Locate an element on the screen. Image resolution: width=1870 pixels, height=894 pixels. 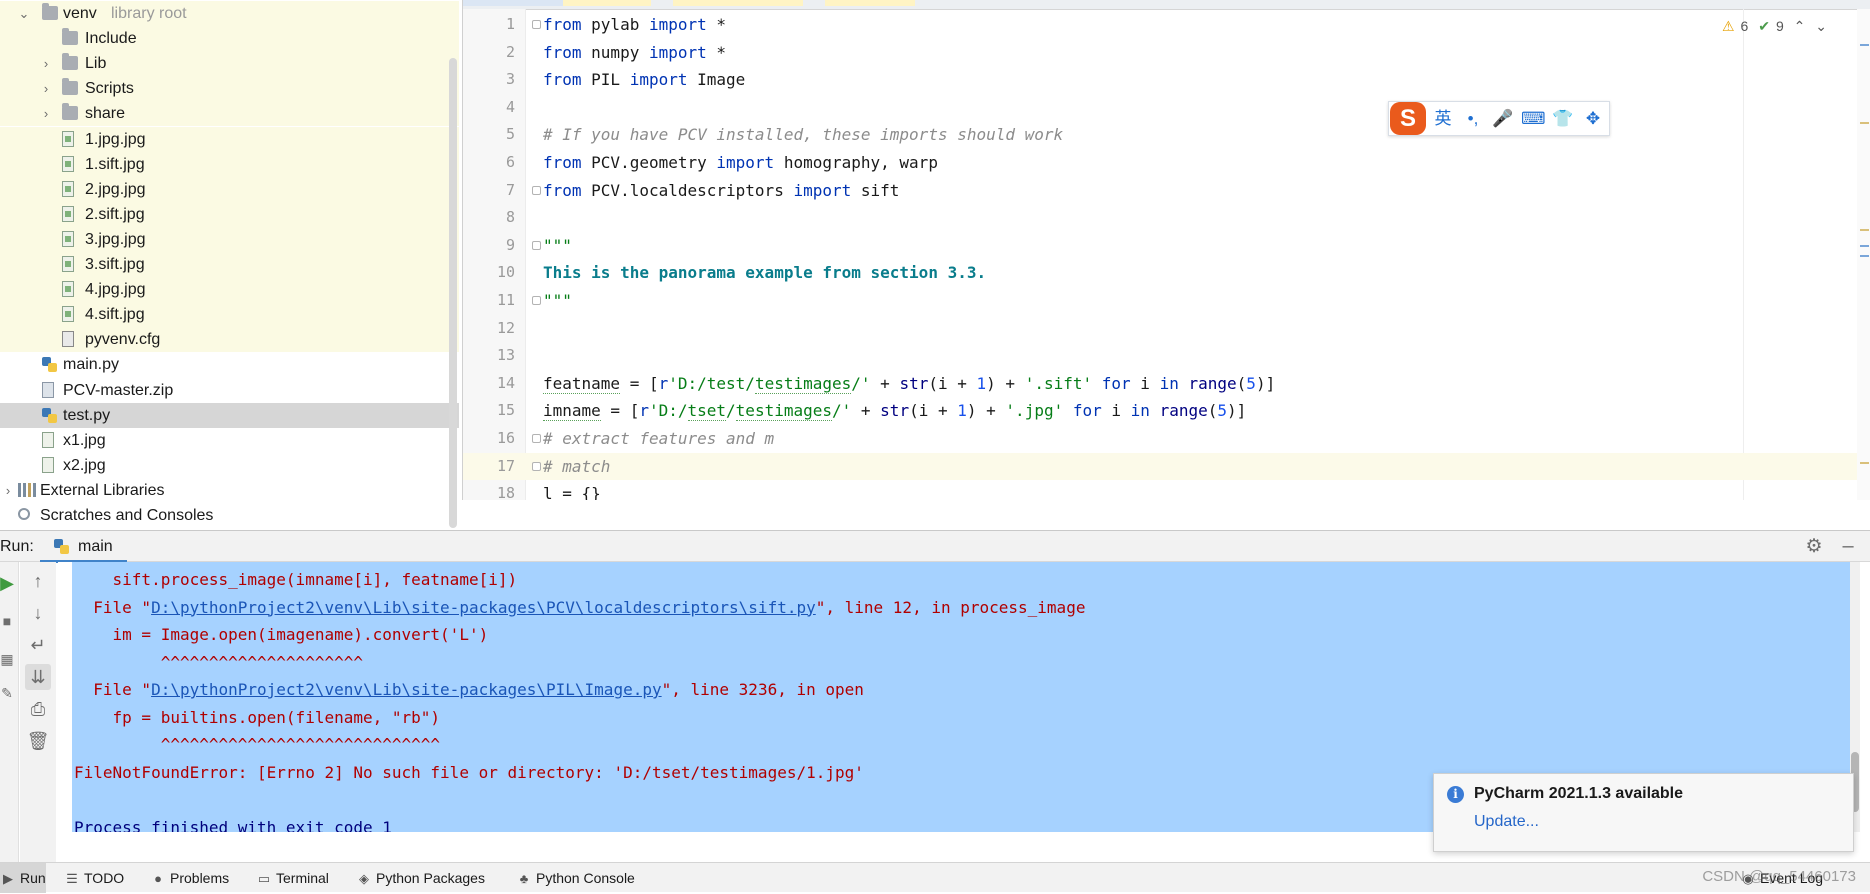
toolwindow-button-terminal: ▭ Terminal is located at coordinates (304, 878).